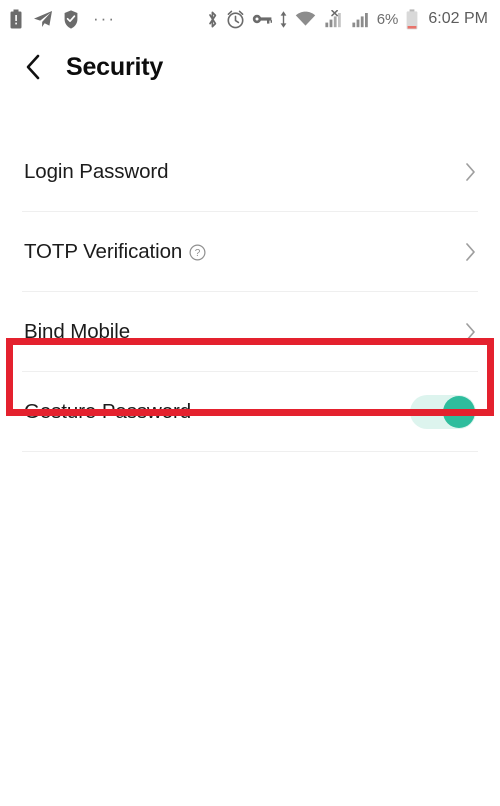  I want to click on status-overflow-icon: ···, so click(104, 18).